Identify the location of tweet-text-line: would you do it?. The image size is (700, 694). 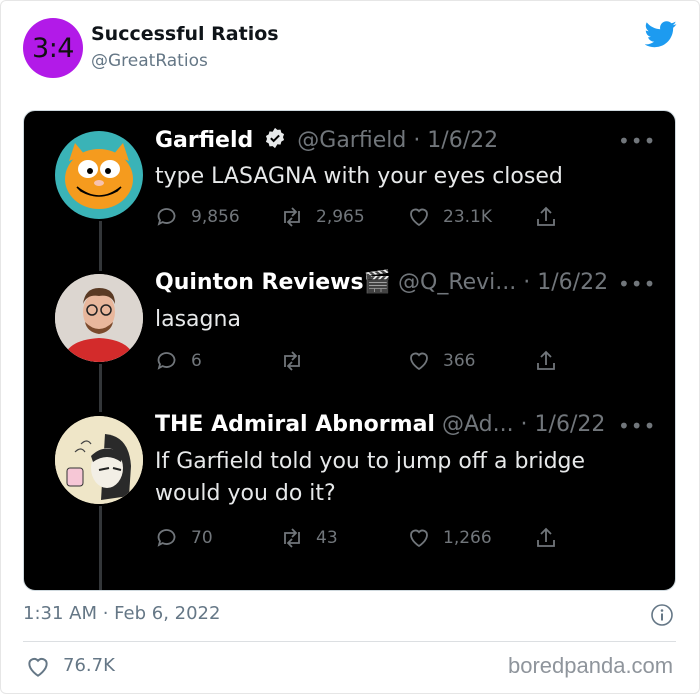
(245, 493).